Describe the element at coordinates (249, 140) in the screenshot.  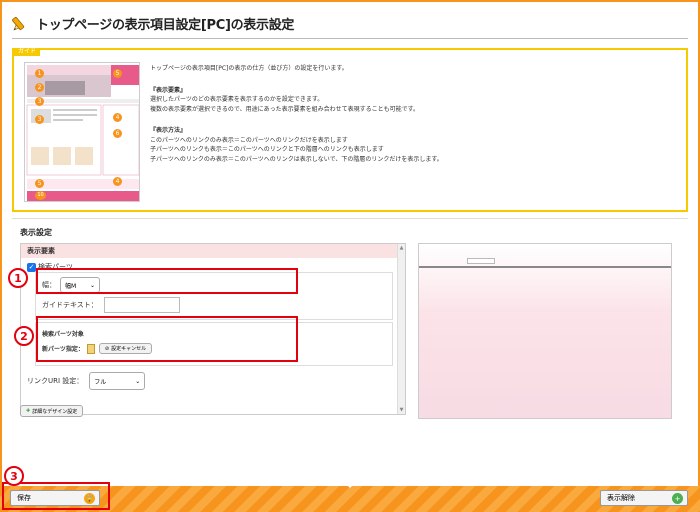
I see `guide-line: このパーツへのリンクのみ表示＝このパーツへのリンクだけを表示します` at that location.